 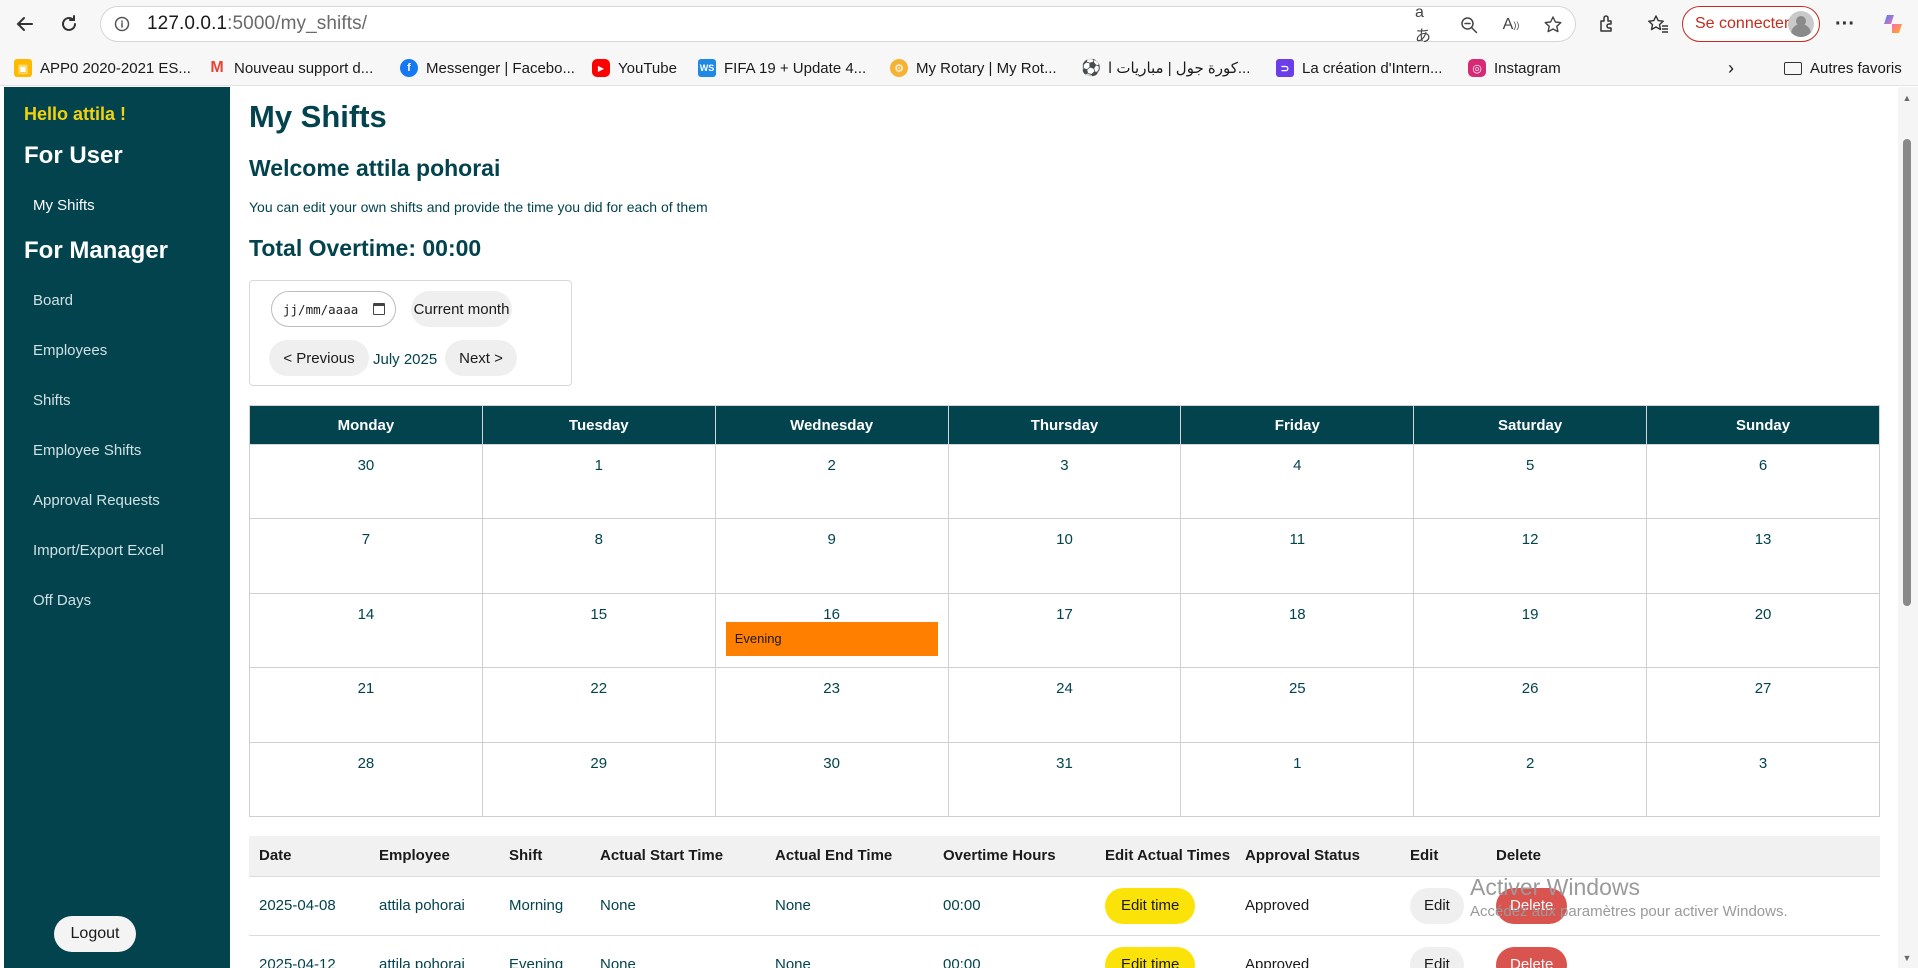 What do you see at coordinates (1530, 705) in the screenshot?
I see `calendar-day-cell: 26` at bounding box center [1530, 705].